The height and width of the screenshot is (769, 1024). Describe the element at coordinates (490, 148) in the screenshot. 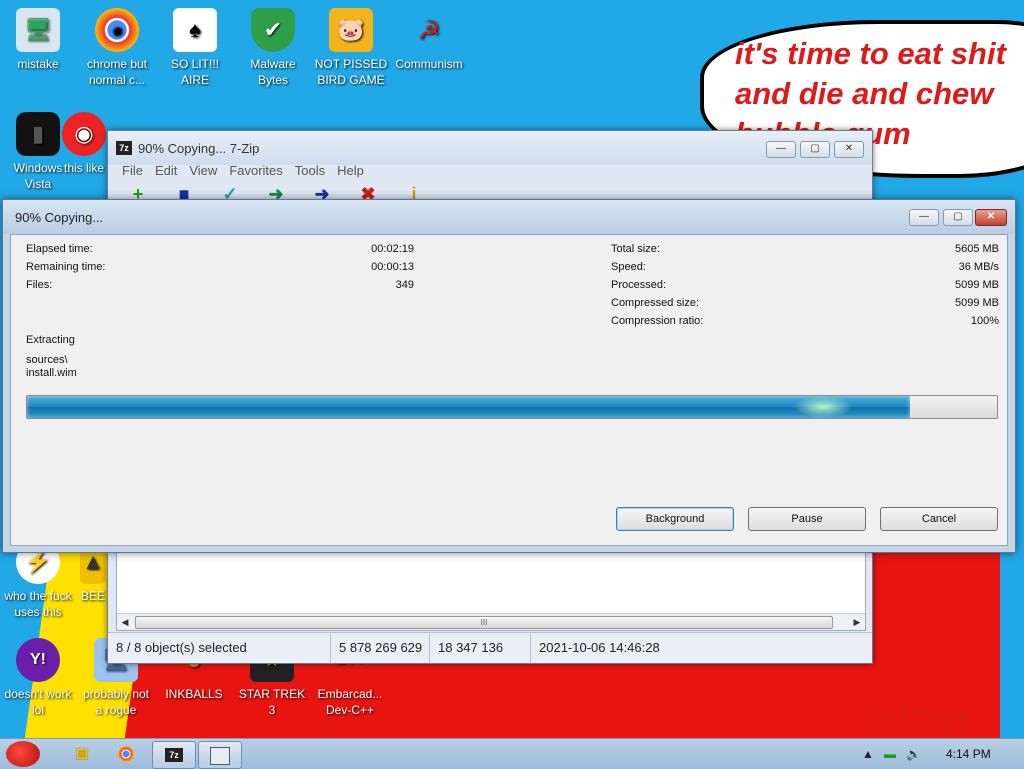

I see `sevenzip-titlebar: 7z 90% Copying... 7-Zip — ▢ ✕` at that location.